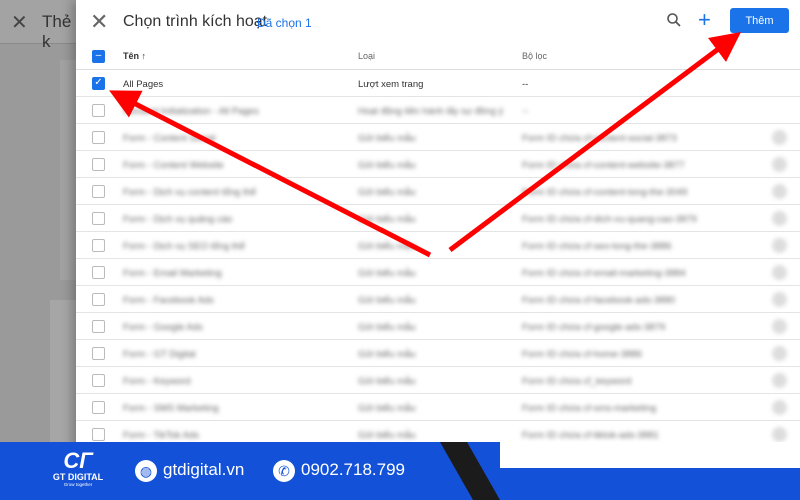 Image resolution: width=800 pixels, height=500 pixels. What do you see at coordinates (204, 469) in the screenshot?
I see `website-text: gtdigital.vn` at bounding box center [204, 469].